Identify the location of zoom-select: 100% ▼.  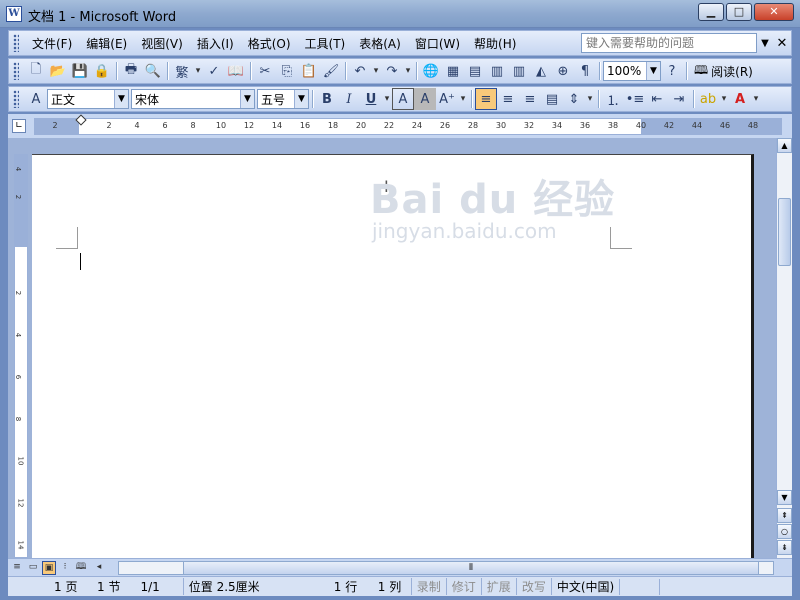
(632, 71).